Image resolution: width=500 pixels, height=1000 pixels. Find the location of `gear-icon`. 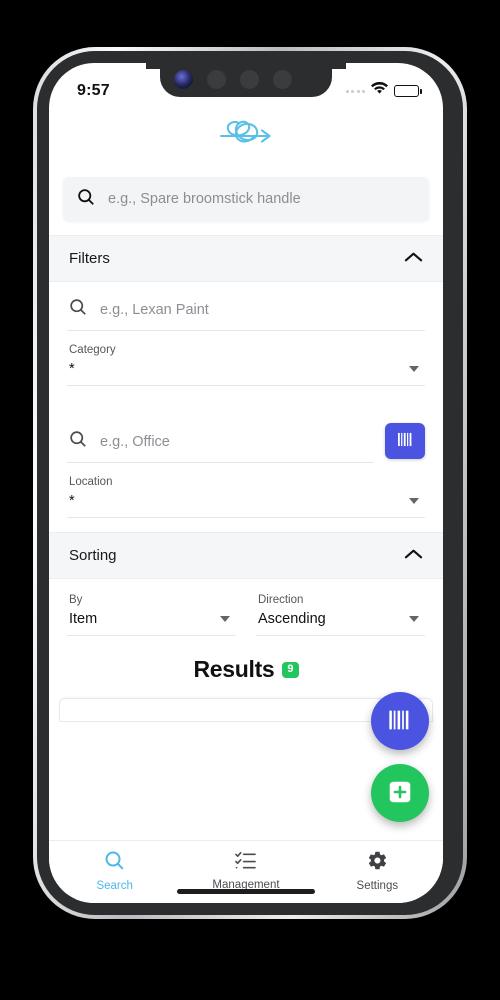

gear-icon is located at coordinates (377, 863).